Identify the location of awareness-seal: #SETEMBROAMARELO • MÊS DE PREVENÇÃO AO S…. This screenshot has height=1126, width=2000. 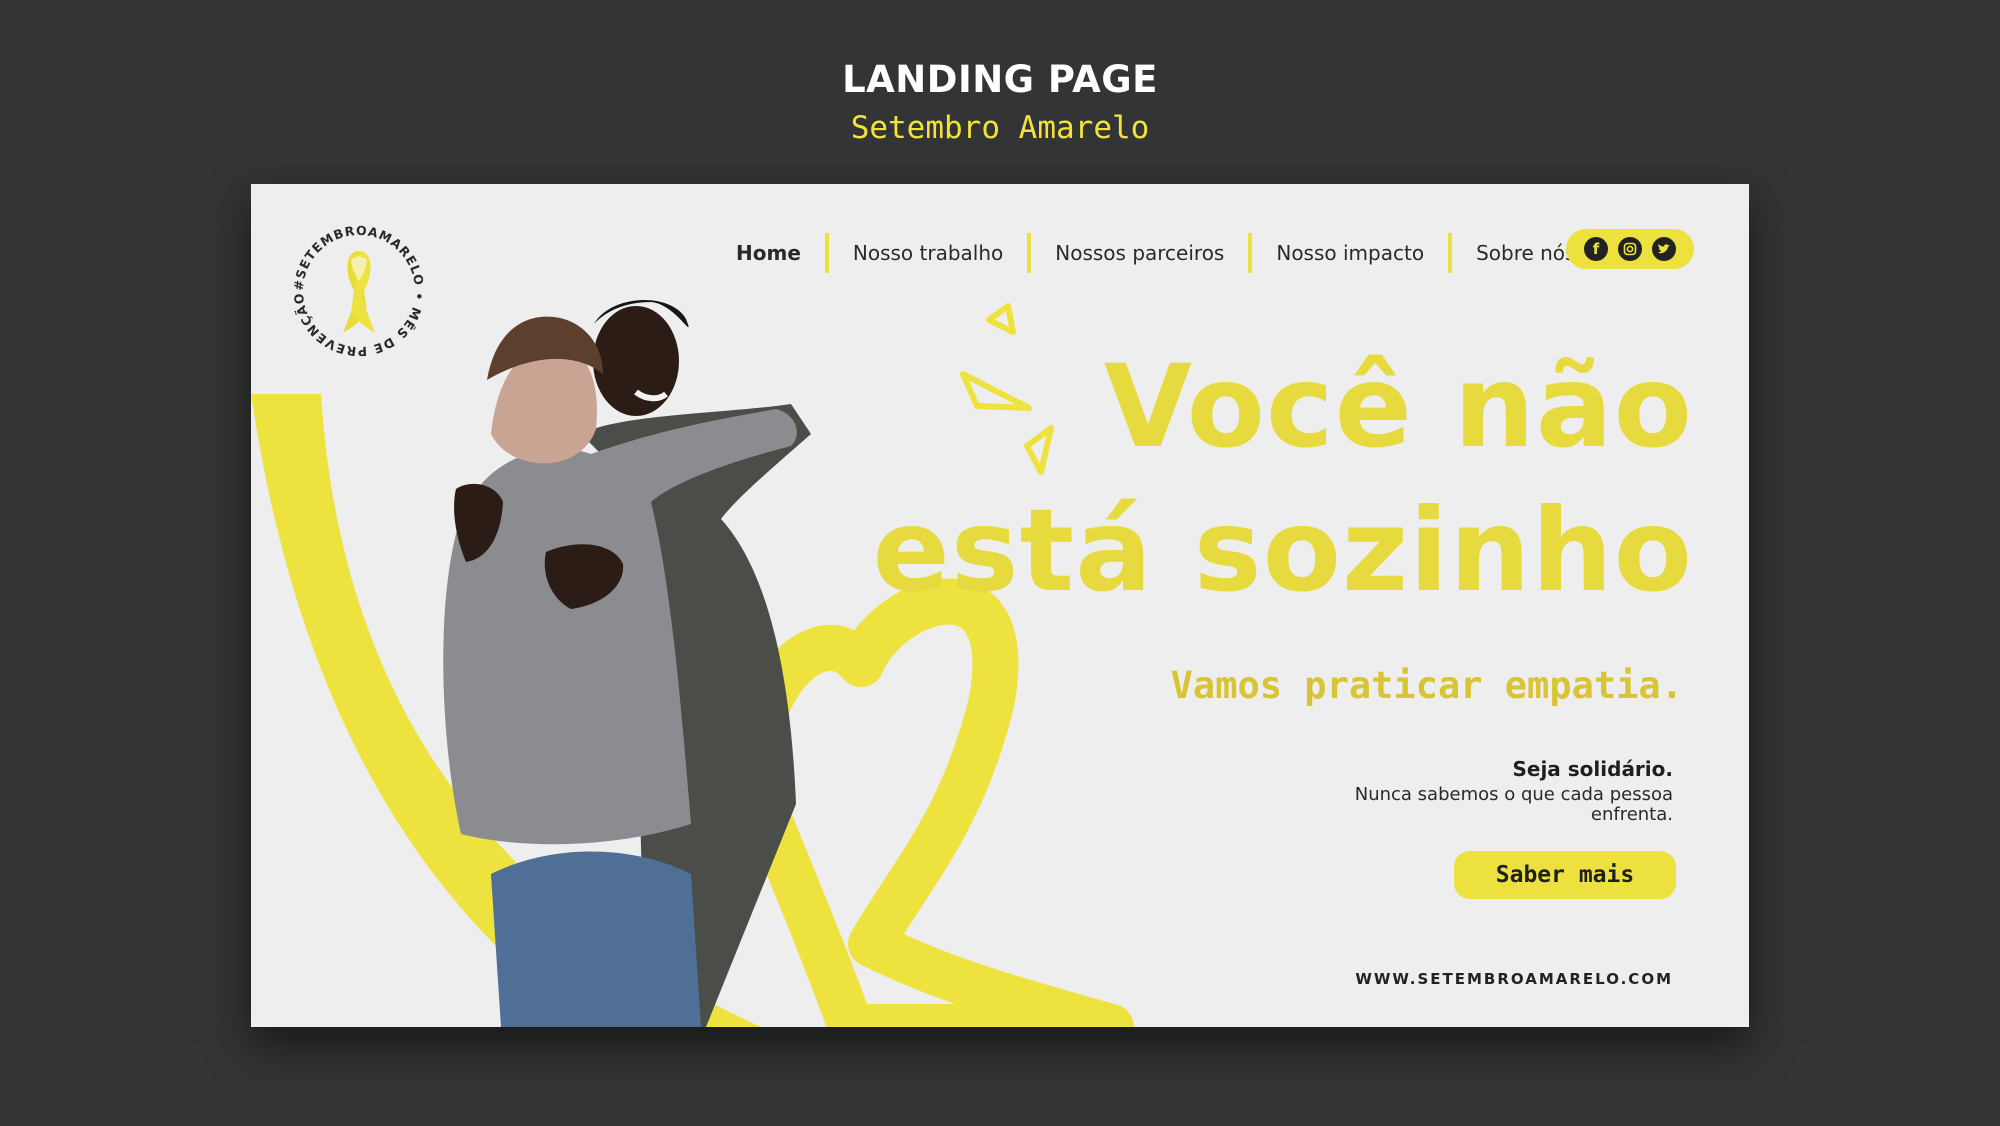
(357, 290).